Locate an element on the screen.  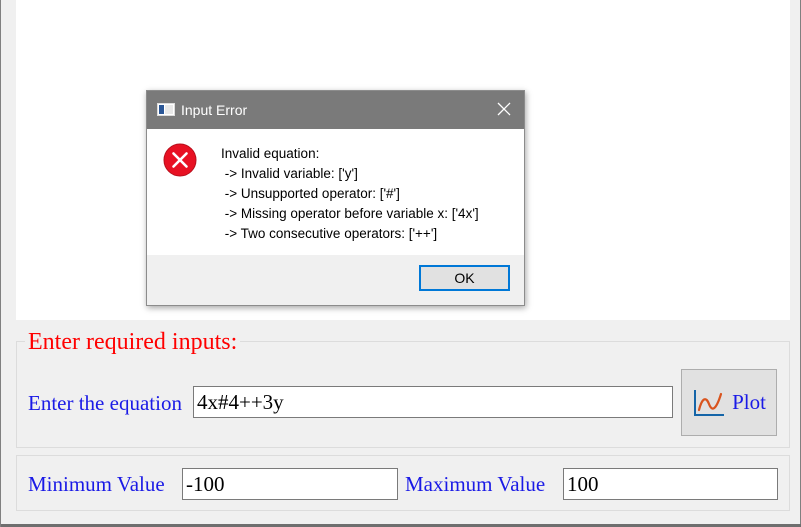
message-line: -> Two consecutive operators: ['++'] is located at coordinates (329, 233).